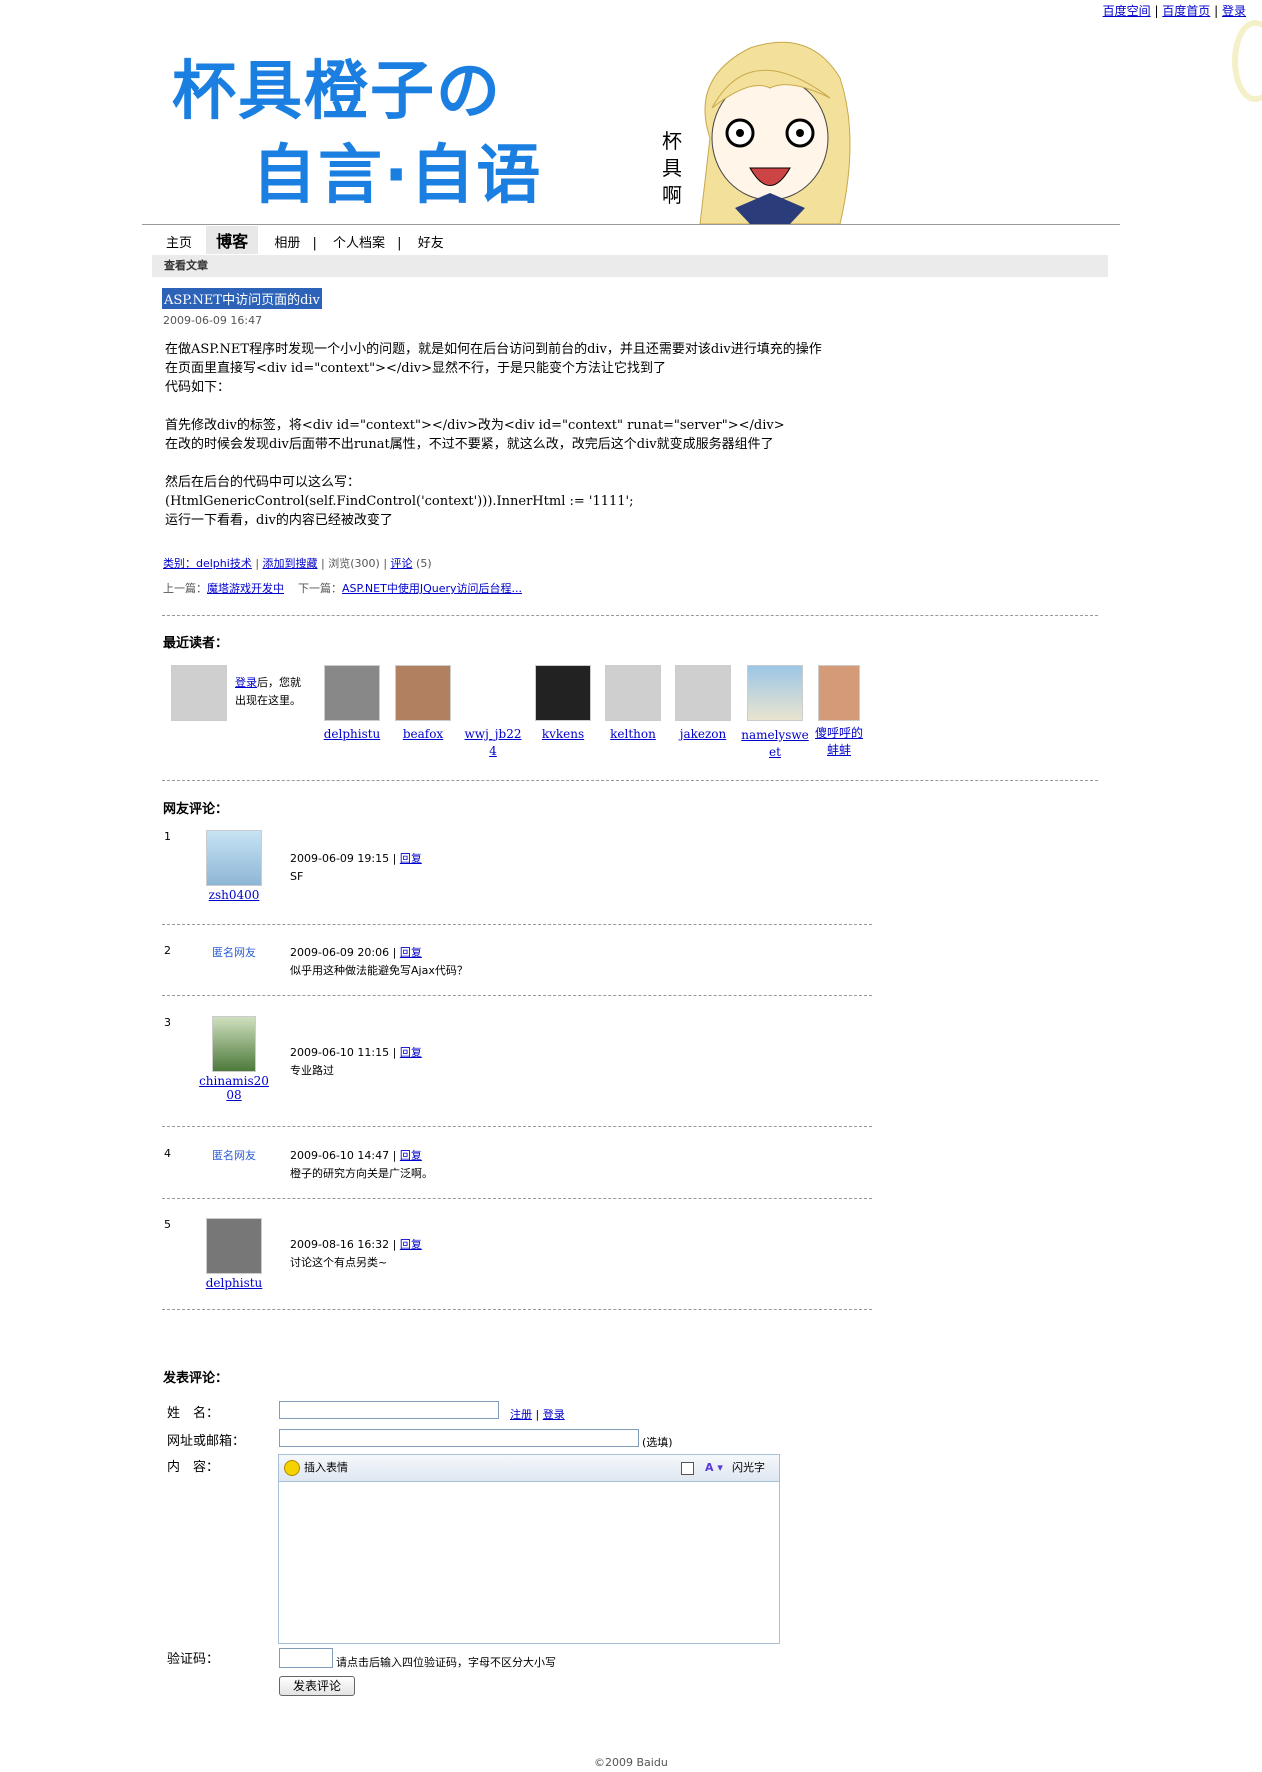 This screenshot has height=1772, width=1262. I want to click on baidu-home-link: 百度首页, so click(1186, 11).